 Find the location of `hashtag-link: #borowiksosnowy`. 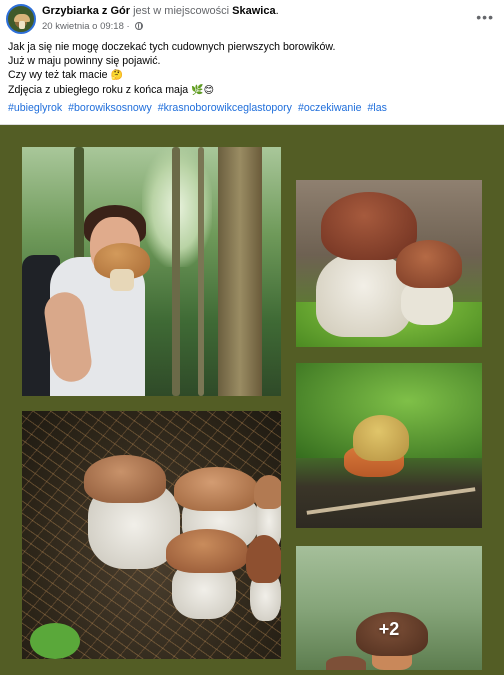

hashtag-link: #borowiksosnowy is located at coordinates (110, 108).